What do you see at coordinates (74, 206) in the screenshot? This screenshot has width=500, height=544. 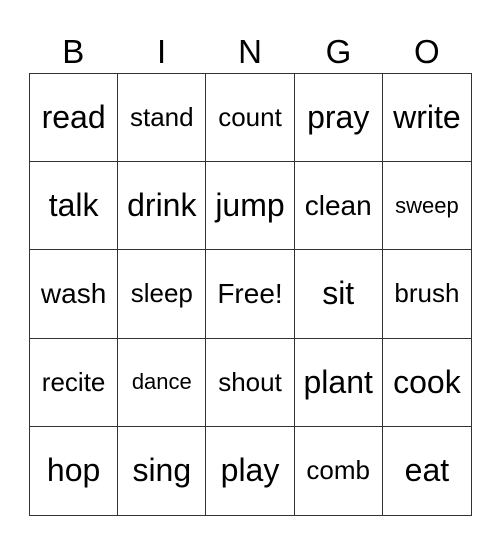 I see `bingo-cell: talk` at bounding box center [74, 206].